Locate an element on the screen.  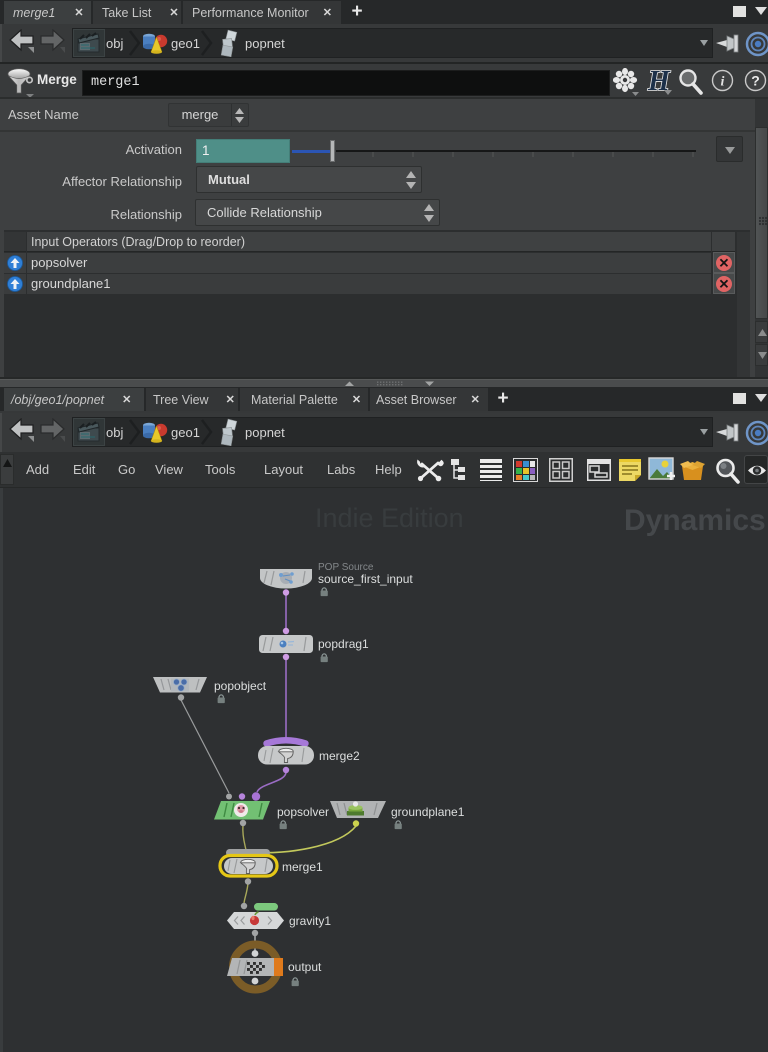
svg-text: popobject is located at coordinates (240, 686).